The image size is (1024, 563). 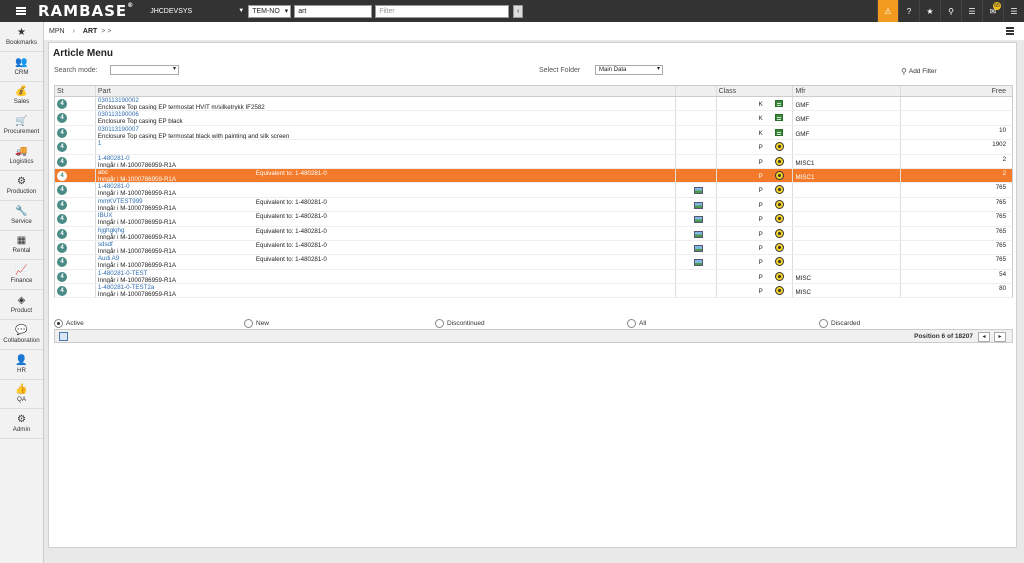 What do you see at coordinates (839, 323) in the screenshot?
I see `radio-discarded: Discarded` at bounding box center [839, 323].